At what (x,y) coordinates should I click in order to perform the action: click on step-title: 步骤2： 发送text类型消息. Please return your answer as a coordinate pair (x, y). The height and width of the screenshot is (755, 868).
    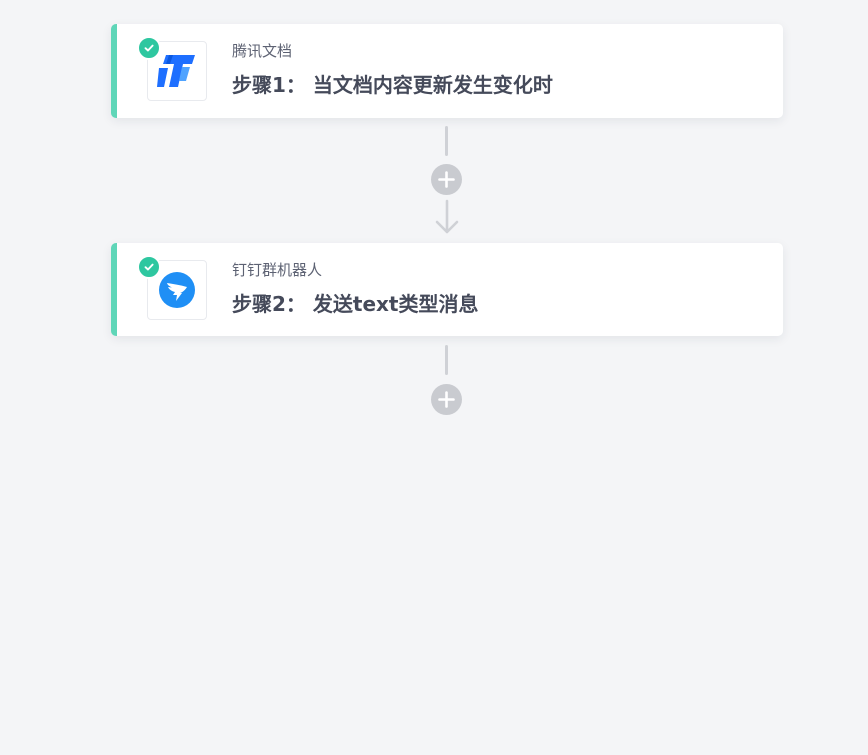
    Looking at the image, I should click on (355, 304).